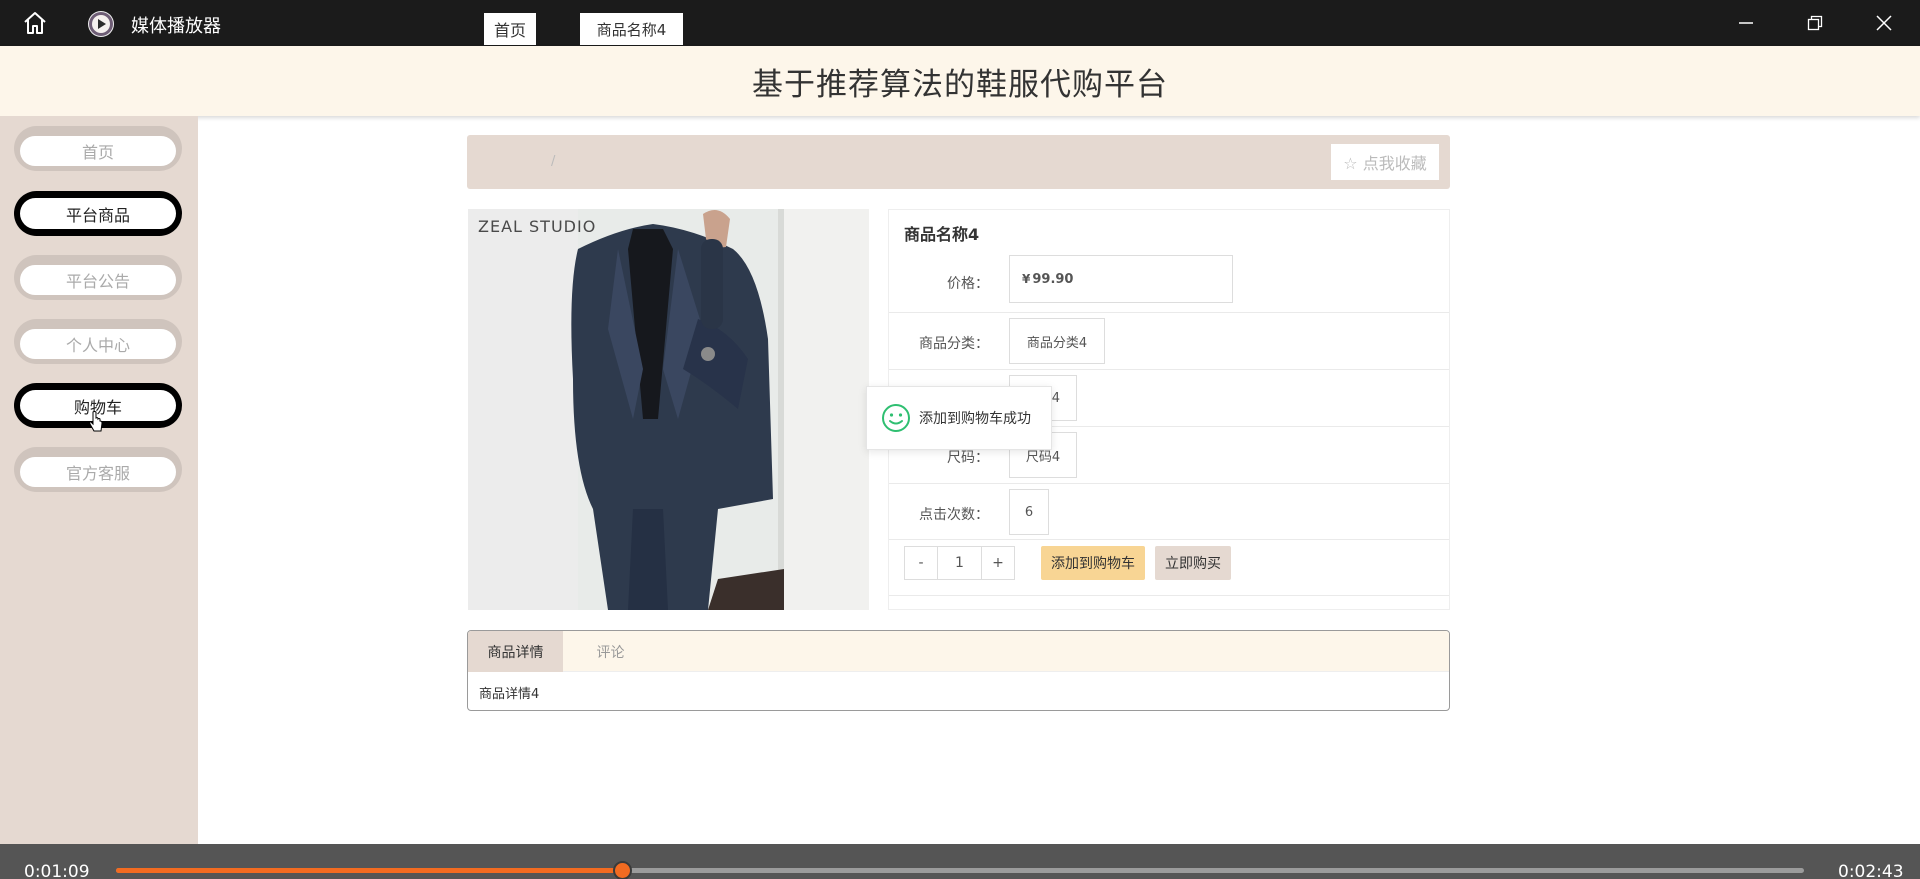 This screenshot has height=879, width=1920. Describe the element at coordinates (1884, 23) in the screenshot. I see `close-icon` at that location.